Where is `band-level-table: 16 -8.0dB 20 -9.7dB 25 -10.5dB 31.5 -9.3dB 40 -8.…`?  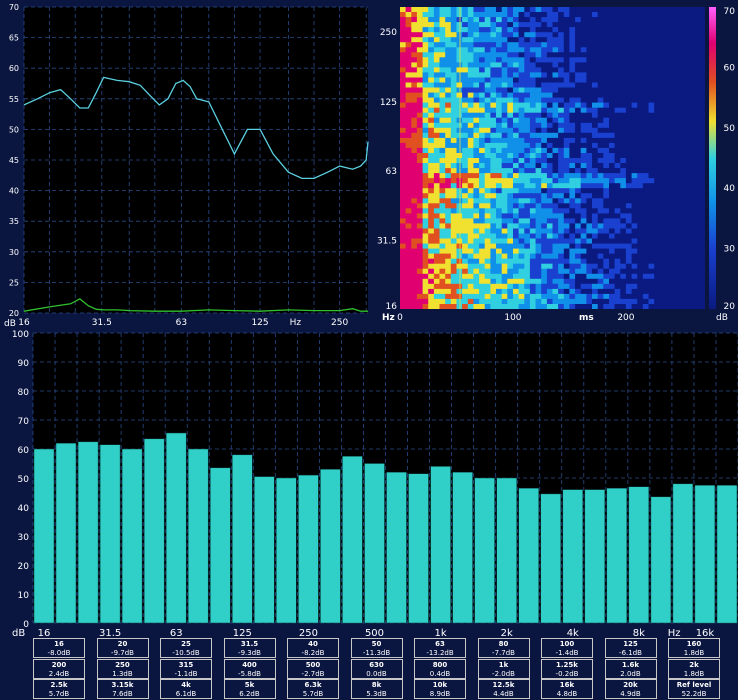 band-level-table: 16 -8.0dB 20 -9.7dB 25 -10.5dB 31.5 -9.3dB 40 -8.… is located at coordinates (369, 668).